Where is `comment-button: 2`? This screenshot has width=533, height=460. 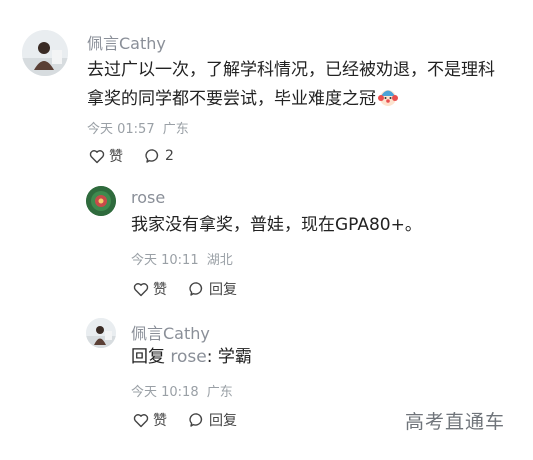
comment-button: 2 is located at coordinates (159, 156).